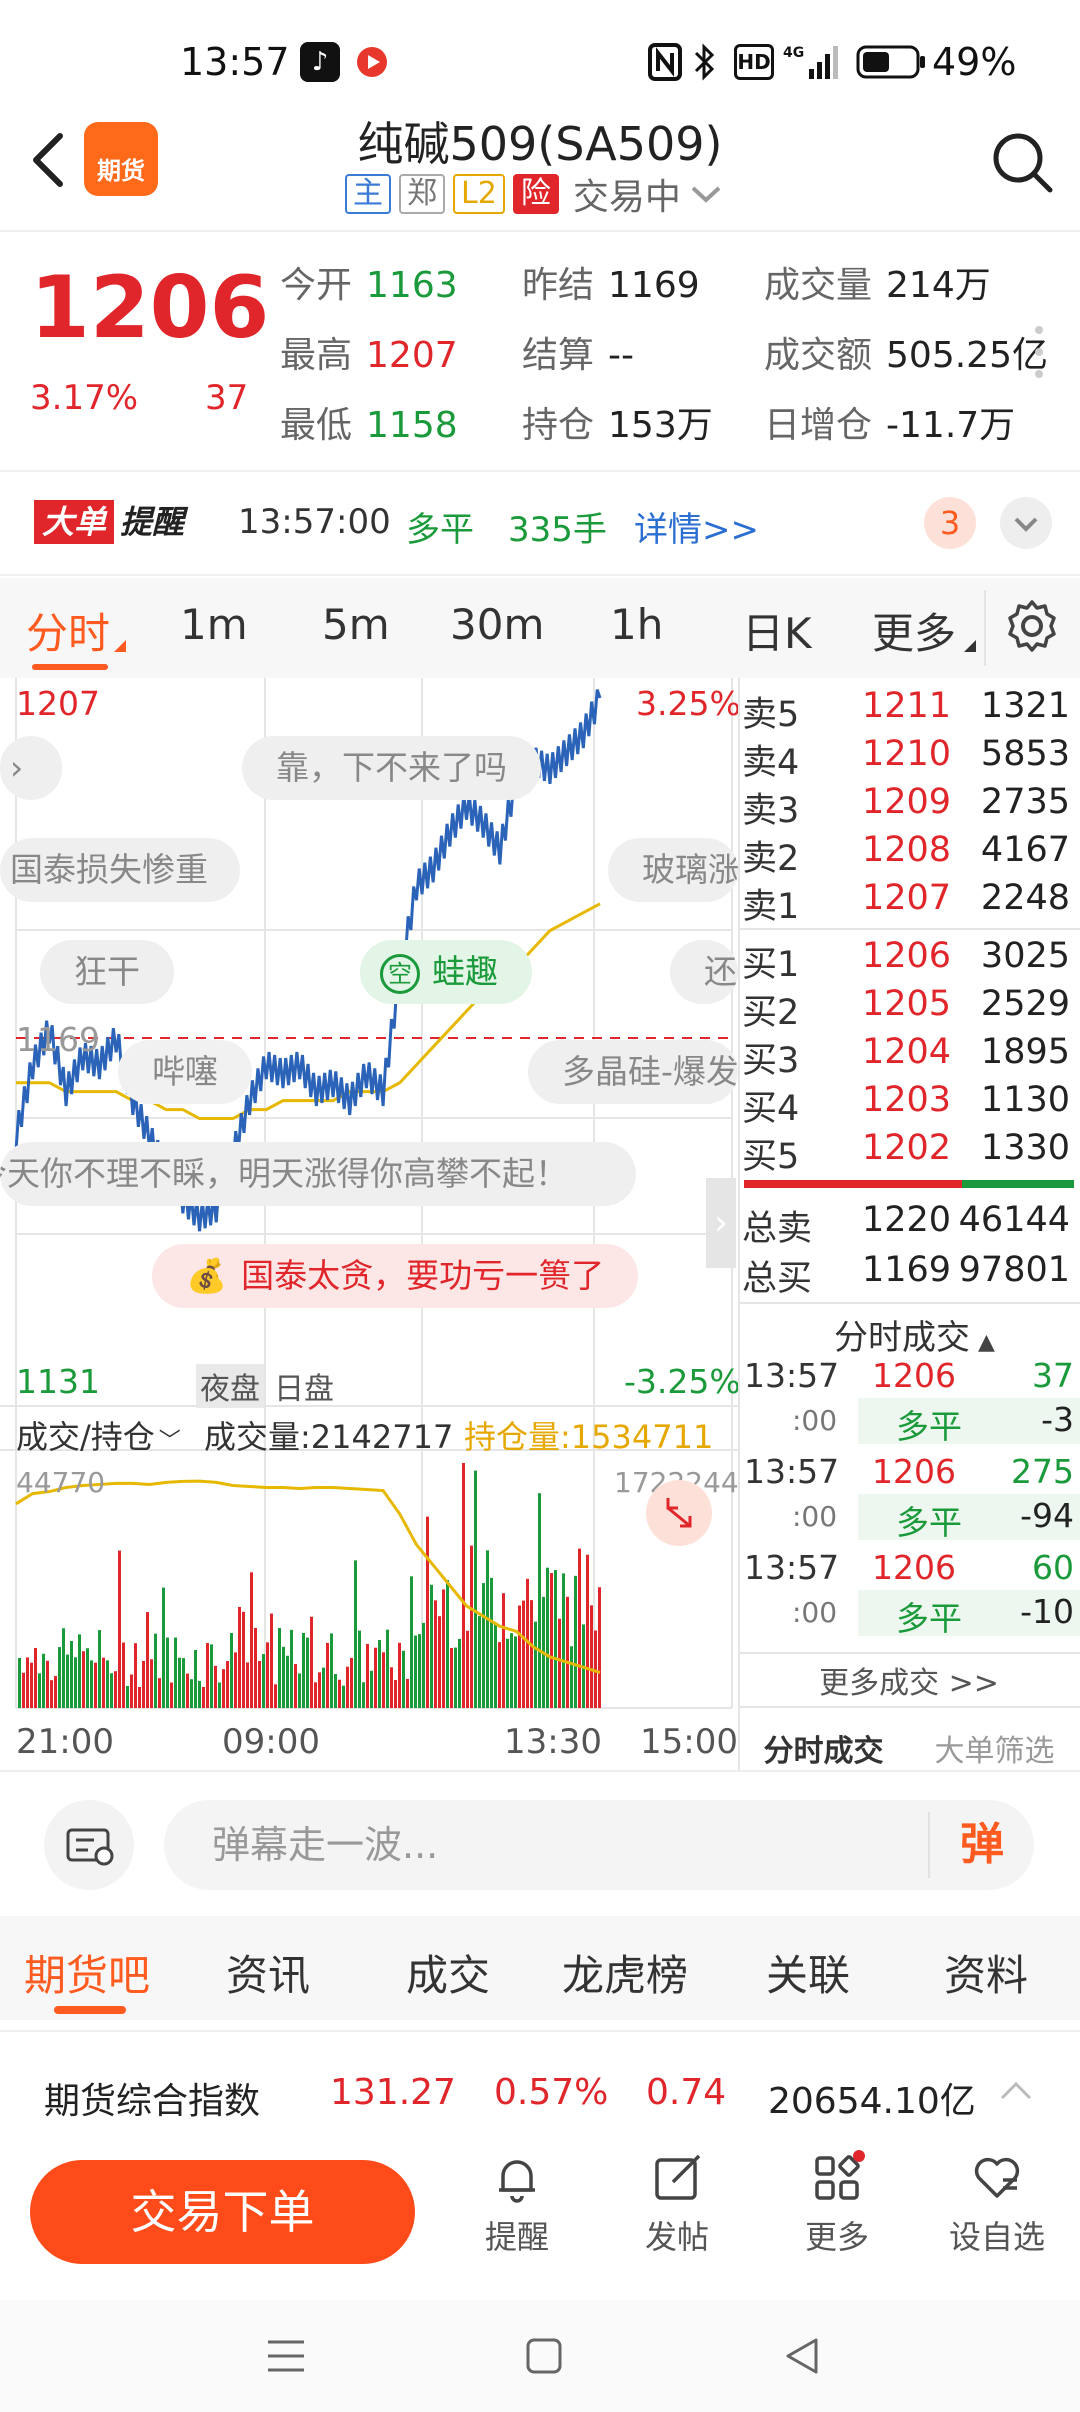 Image resolution: width=1080 pixels, height=2412 pixels. I want to click on tab-big-order-filter: 大单筛选, so click(994, 1748).